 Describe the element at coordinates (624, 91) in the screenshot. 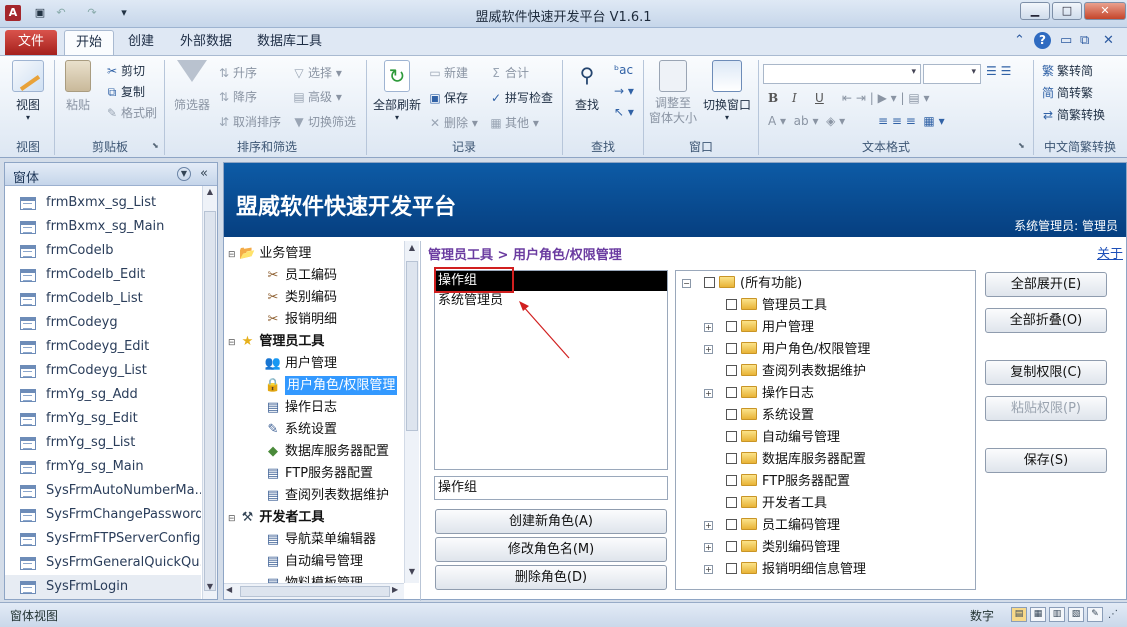

I see `goto-icon: → ▾` at that location.